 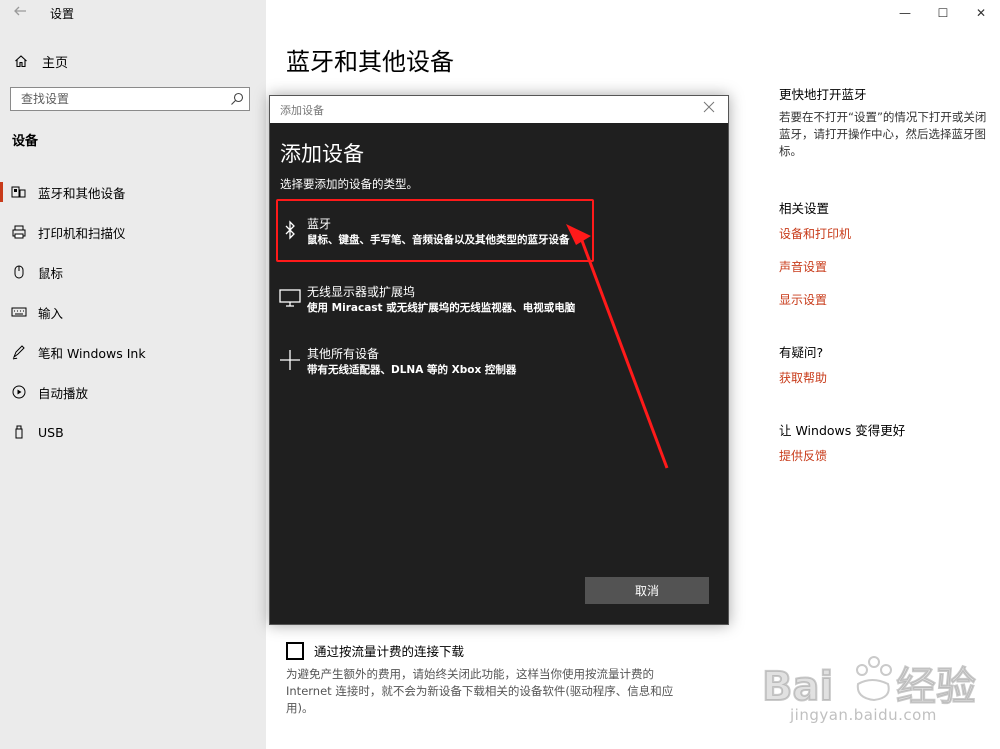 I want to click on option-name: 其他所有设备, so click(x=343, y=354).